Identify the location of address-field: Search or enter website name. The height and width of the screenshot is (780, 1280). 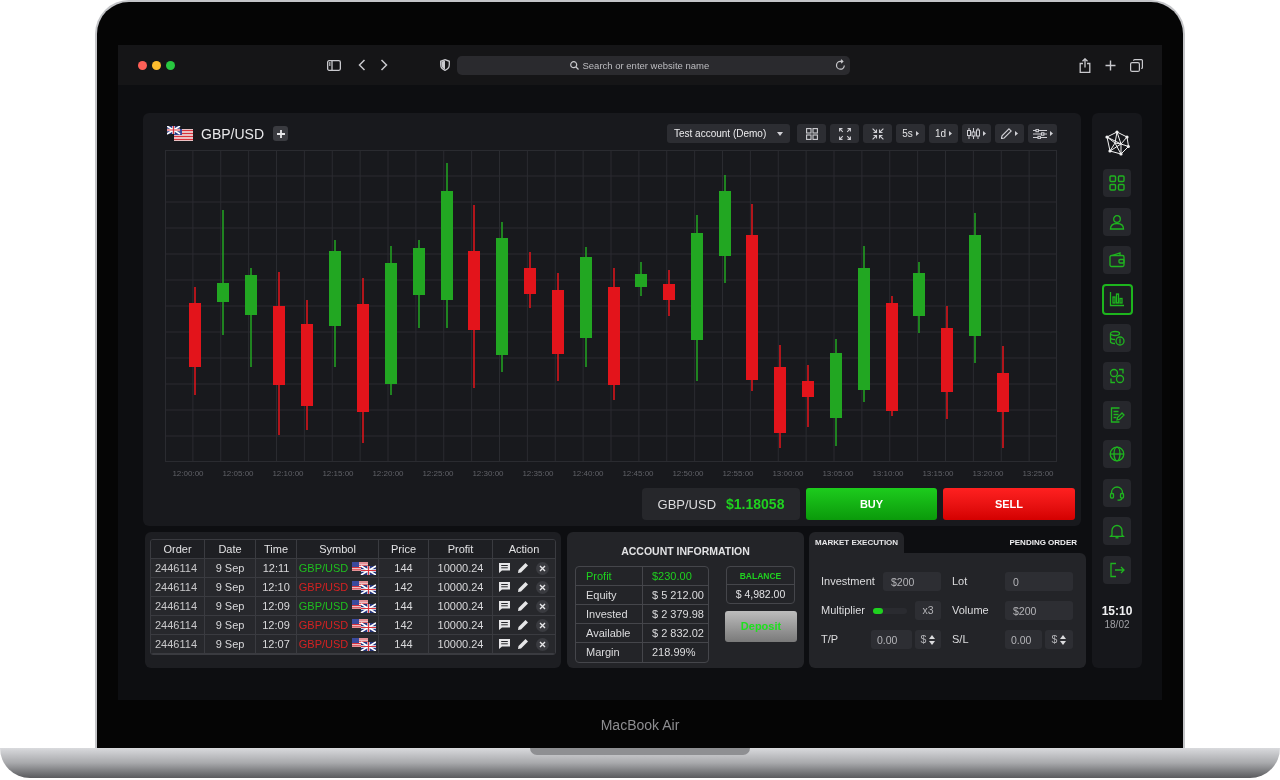
(652, 65).